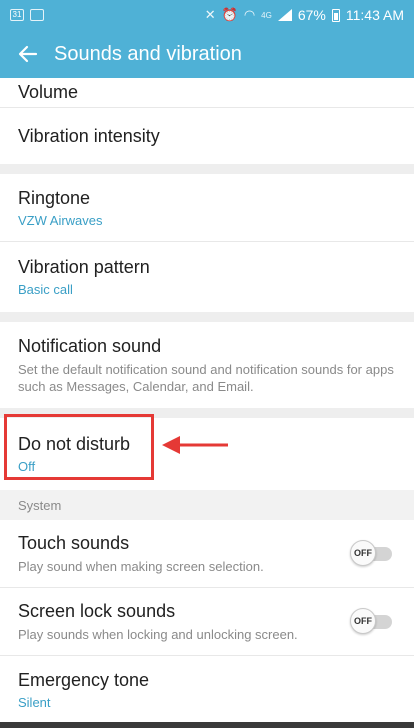 This screenshot has height=728, width=414. Describe the element at coordinates (97, 610) in the screenshot. I see `setting-title: Screen lock sounds` at that location.